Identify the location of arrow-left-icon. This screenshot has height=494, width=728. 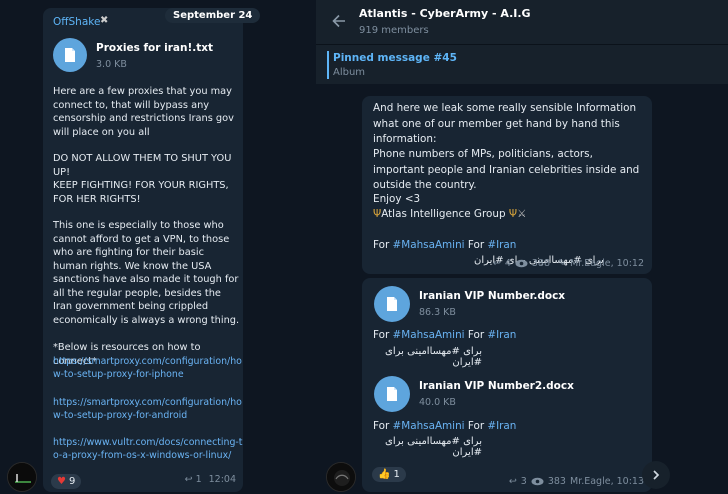
(339, 21).